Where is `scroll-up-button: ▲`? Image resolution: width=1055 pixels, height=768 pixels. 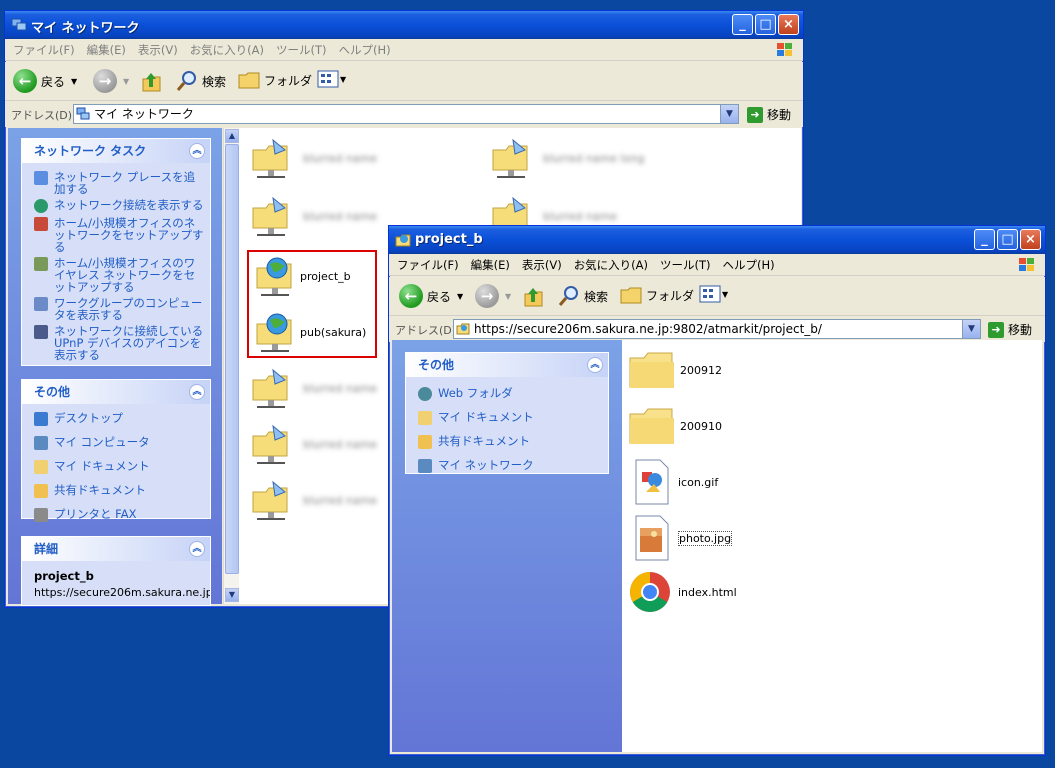
scroll-up-button: ▲ is located at coordinates (232, 136).